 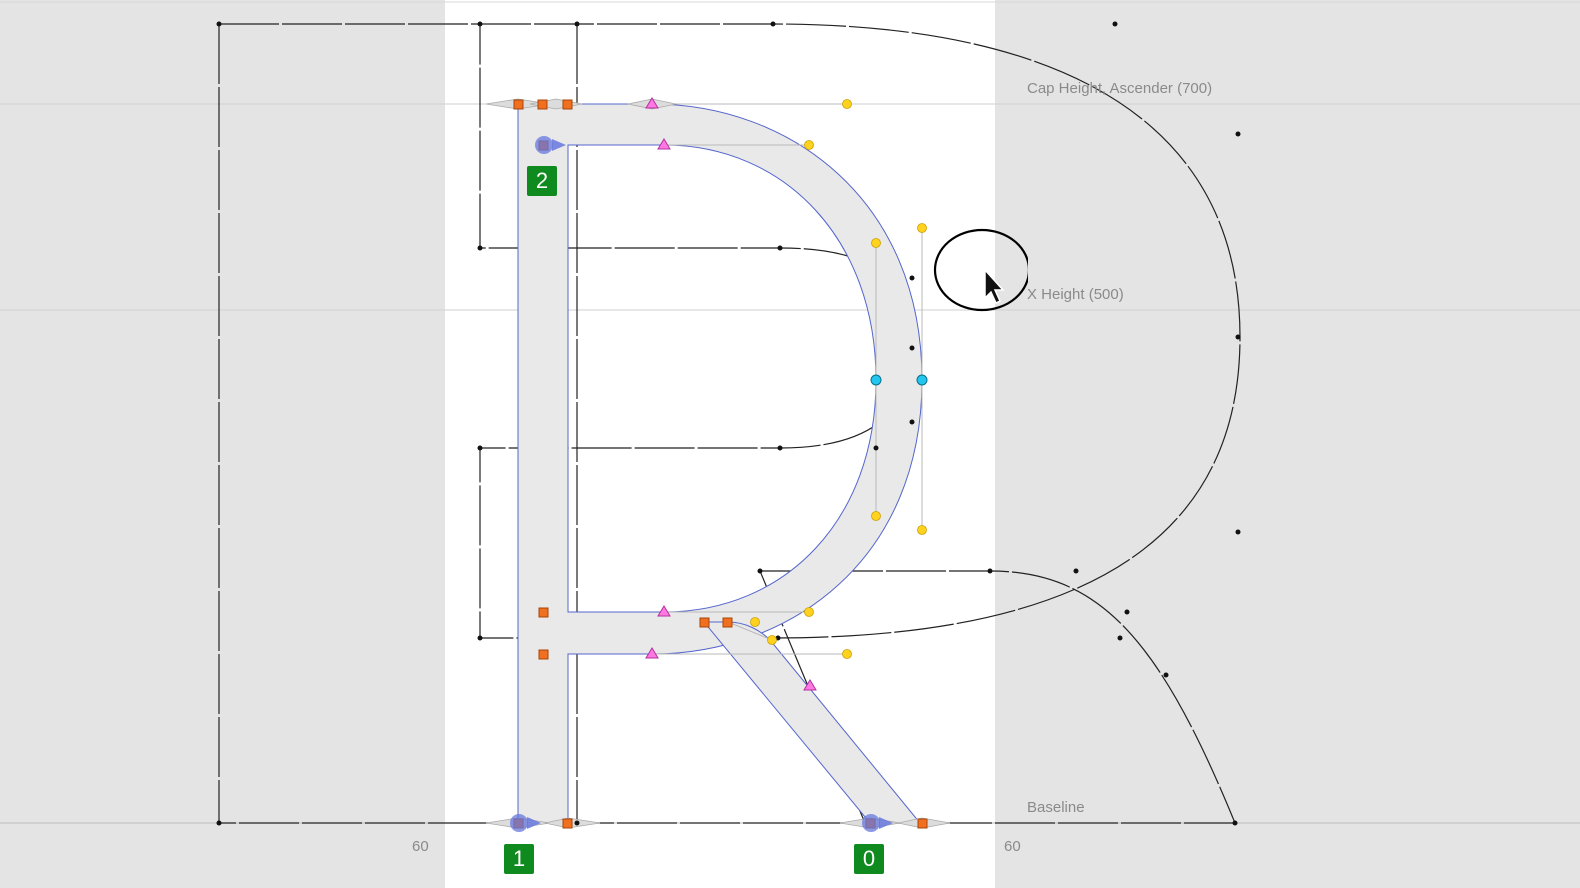 What do you see at coordinates (980, 270) in the screenshot?
I see `arrow-pointer-icon` at bounding box center [980, 270].